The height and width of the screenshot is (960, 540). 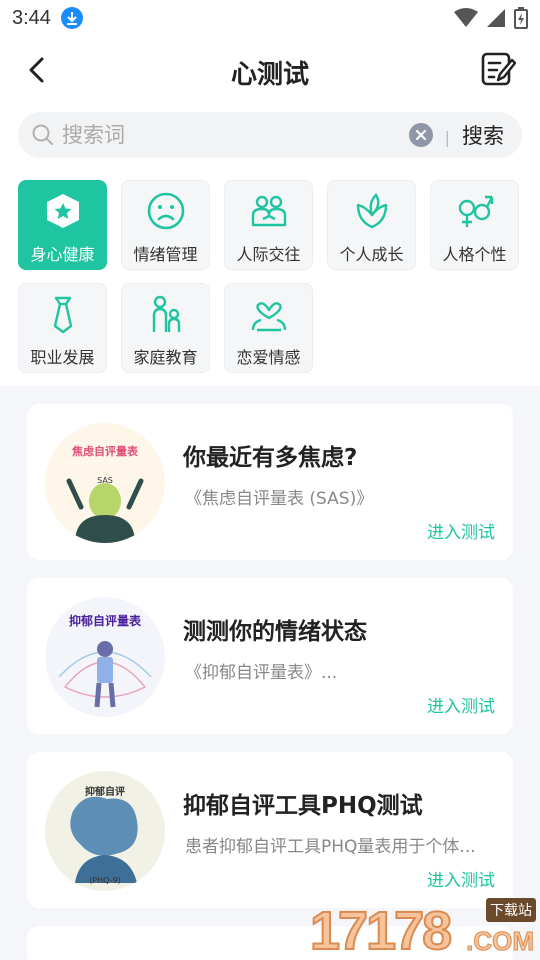 What do you see at coordinates (268, 254) in the screenshot?
I see `category-label: 人际交往` at bounding box center [268, 254].